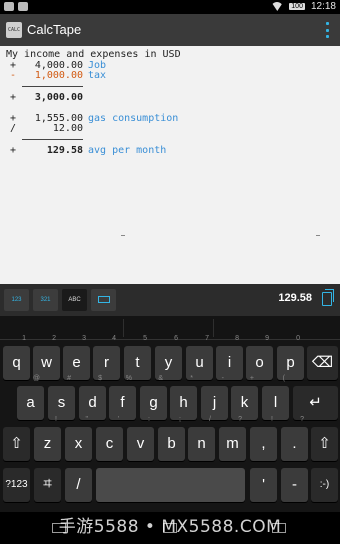 Image resolution: width=340 pixels, height=544 pixels. Describe the element at coordinates (170, 485) in the screenshot. I see `space-key` at that location.